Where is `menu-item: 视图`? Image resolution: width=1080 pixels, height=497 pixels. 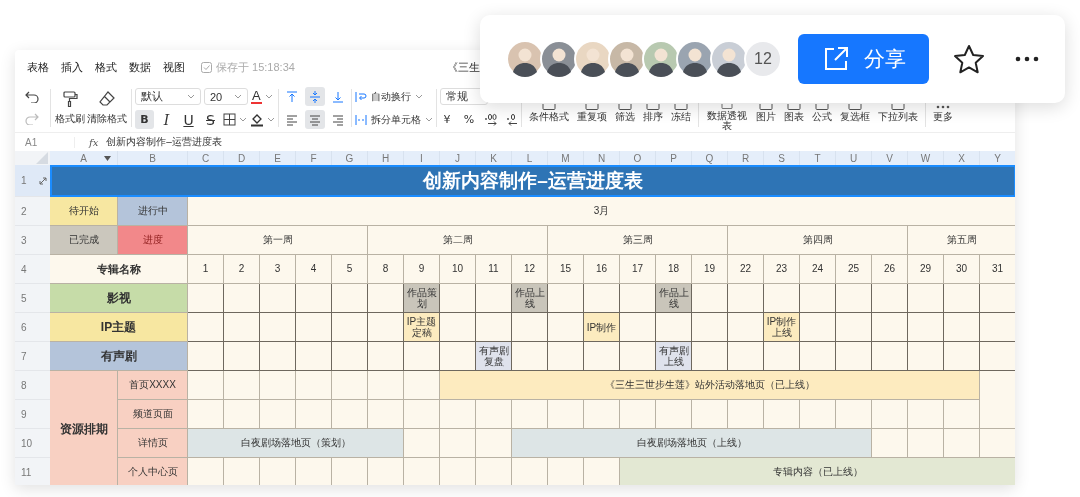
menu-item: 视图 is located at coordinates (174, 67).